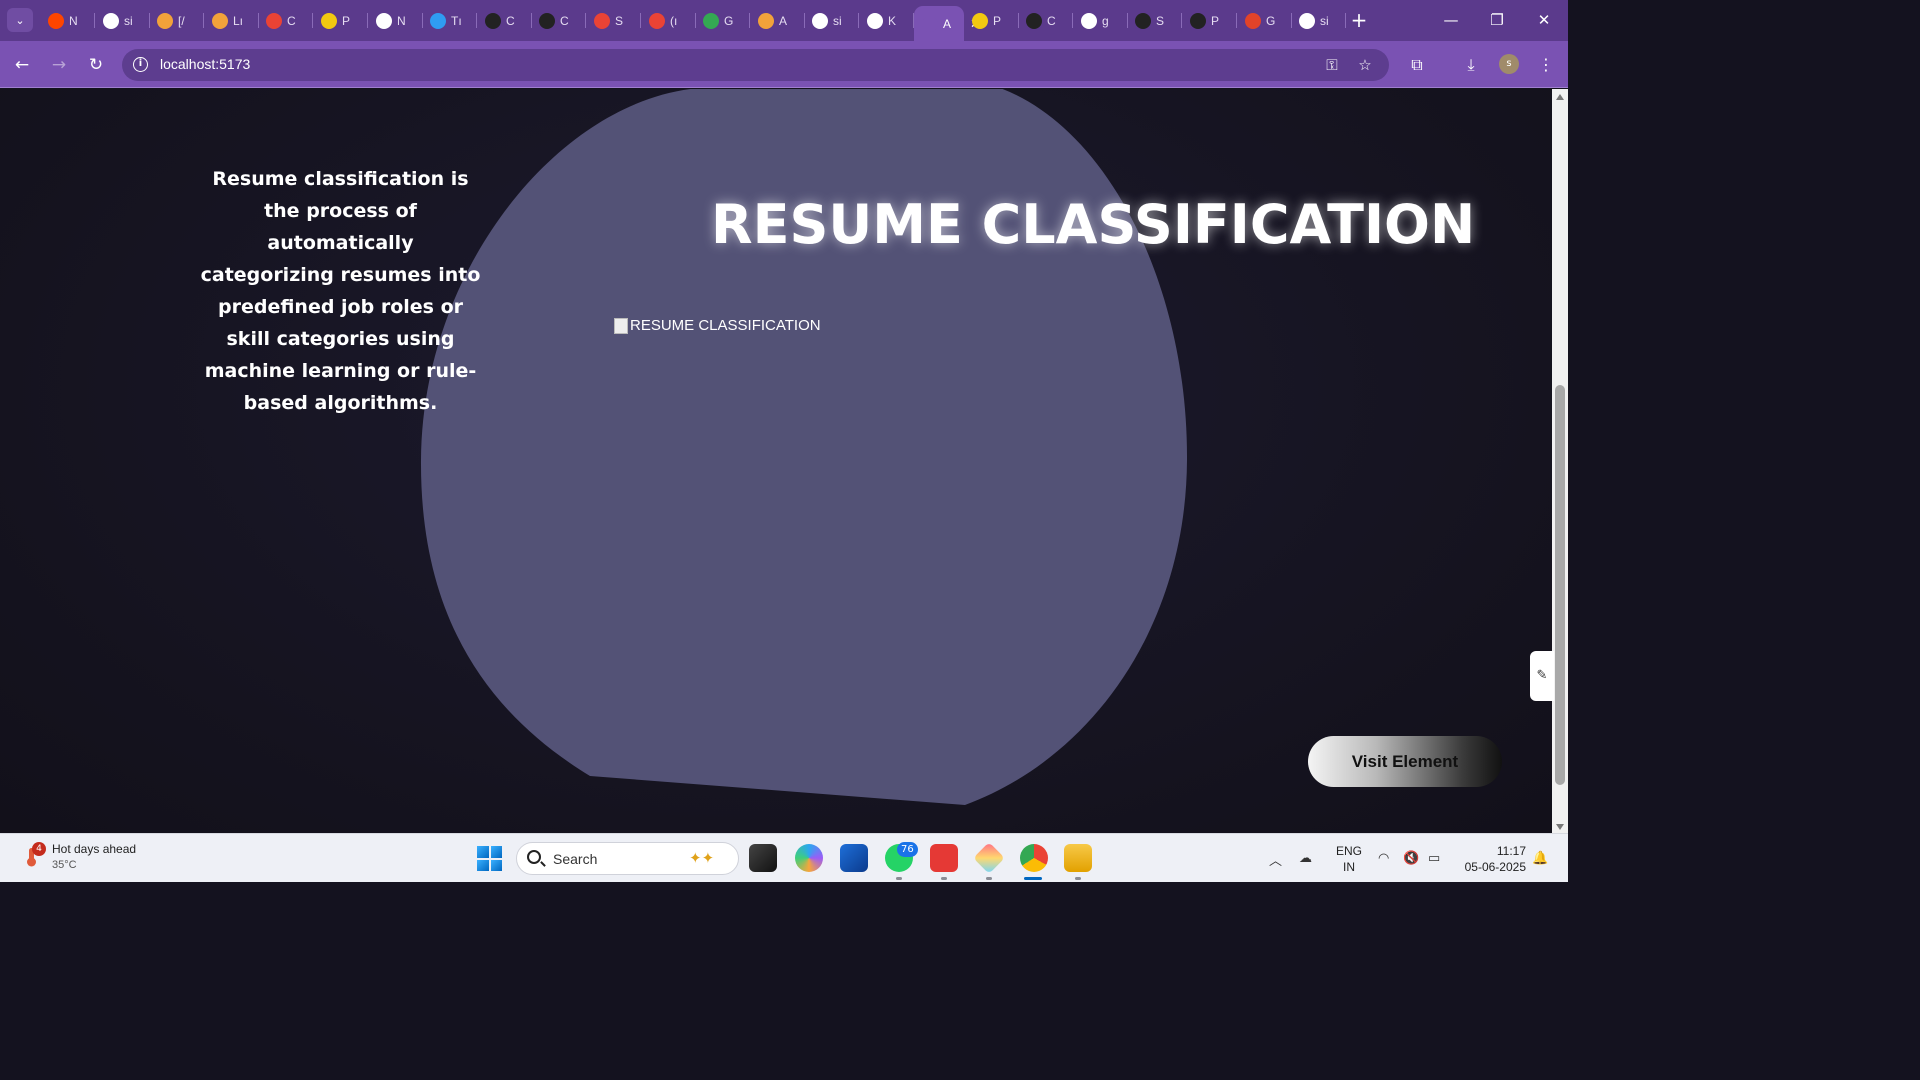 The width and height of the screenshot is (1920, 1080). Describe the element at coordinates (755, 65) in the screenshot. I see `address-bar: i localhost:5173 ⚿ ☆` at that location.